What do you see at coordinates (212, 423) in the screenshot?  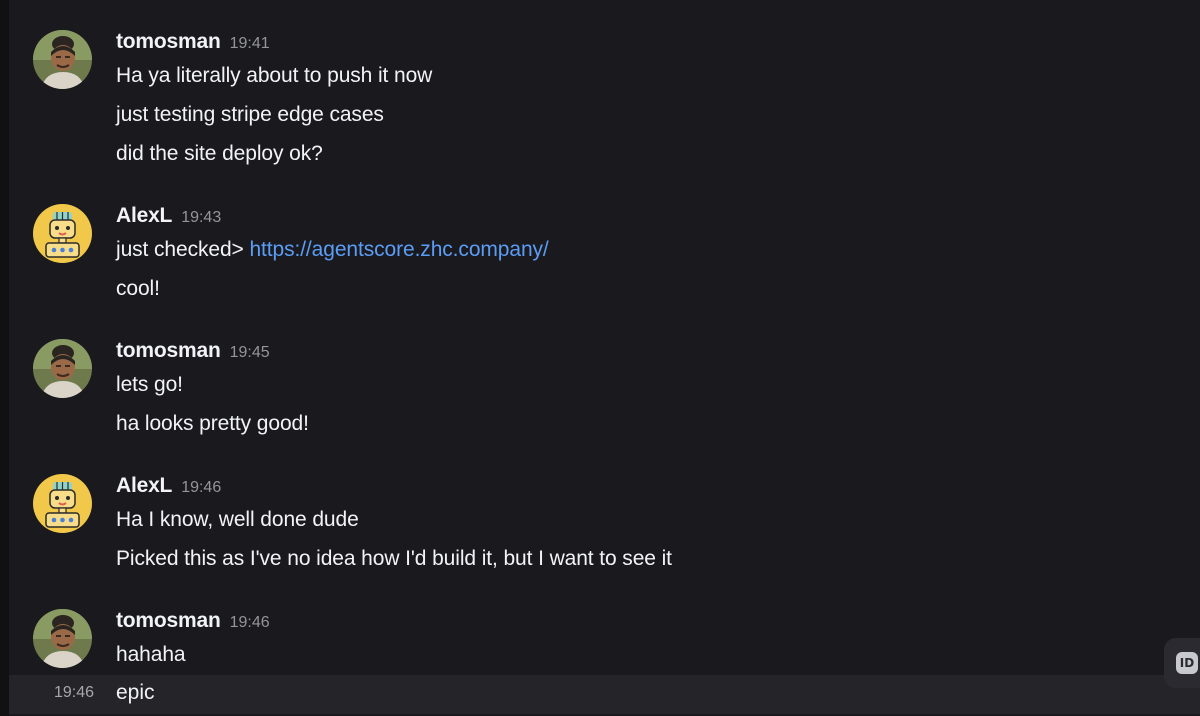 I see `message-text: ha looks pretty good!` at bounding box center [212, 423].